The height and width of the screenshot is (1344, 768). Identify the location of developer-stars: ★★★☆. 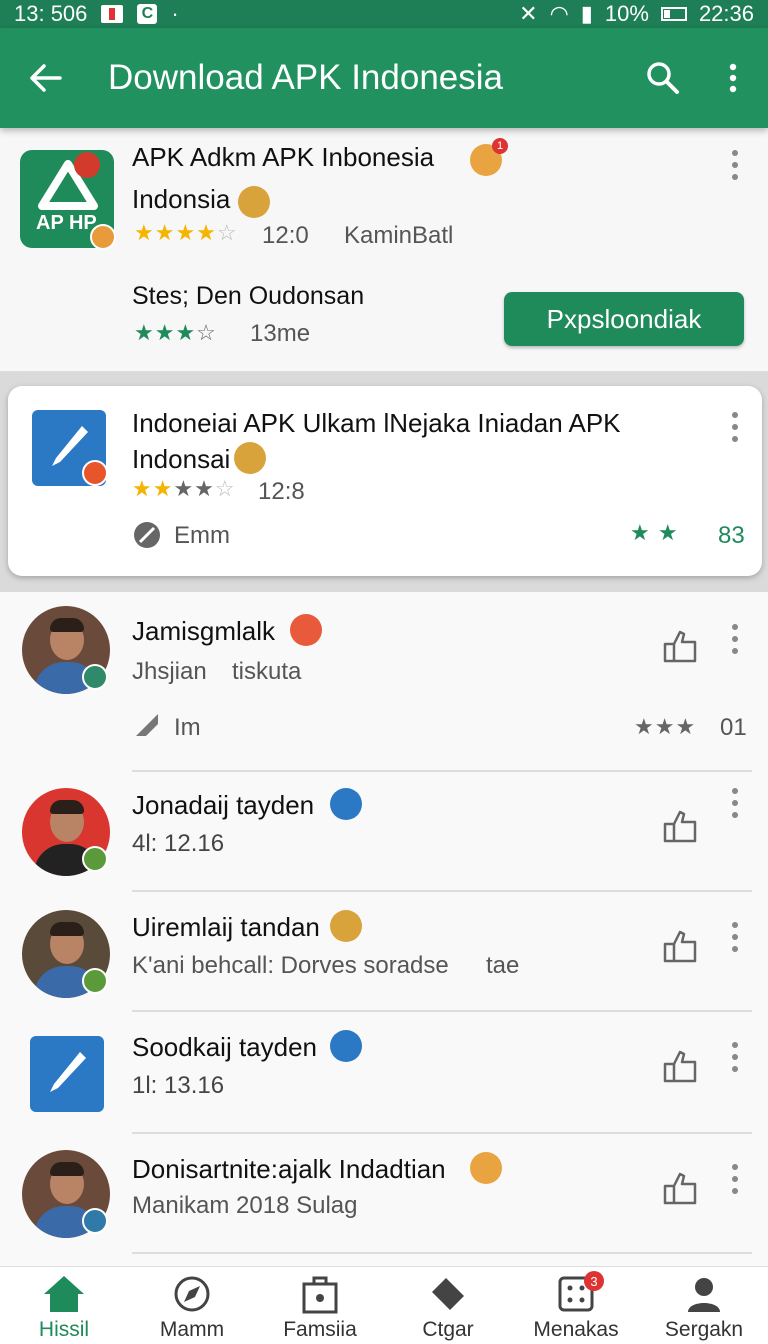
(175, 332).